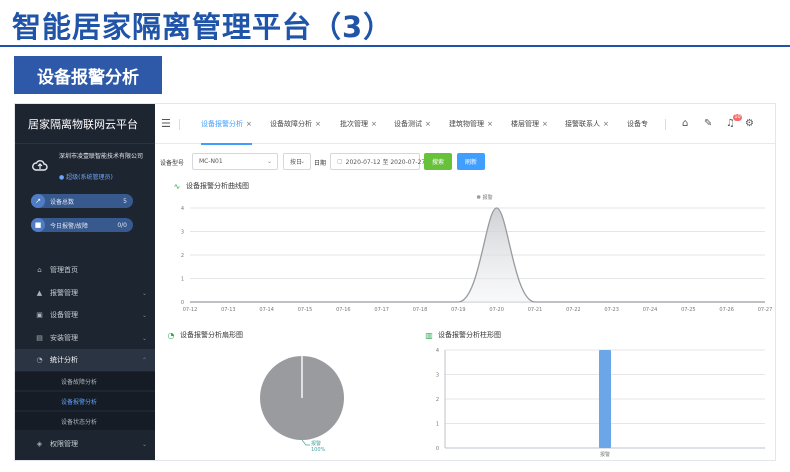 This screenshot has height=472, width=790. What do you see at coordinates (179, 124) in the screenshot?
I see `tab-divider` at bounding box center [179, 124].